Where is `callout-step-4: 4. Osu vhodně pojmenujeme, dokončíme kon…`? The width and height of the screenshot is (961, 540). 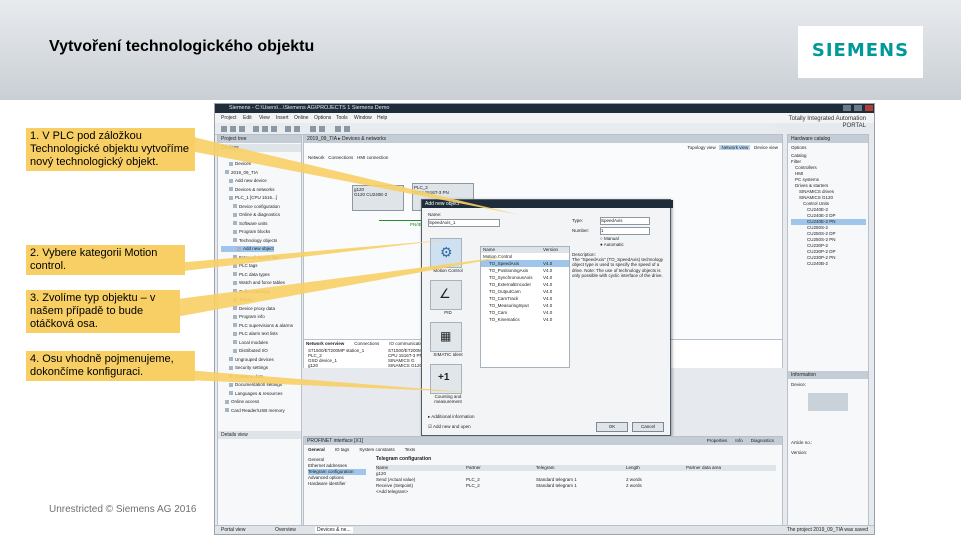 callout-step-4: 4. Osu vhodně pojmenujeme, dokončíme kon… is located at coordinates (110, 366).